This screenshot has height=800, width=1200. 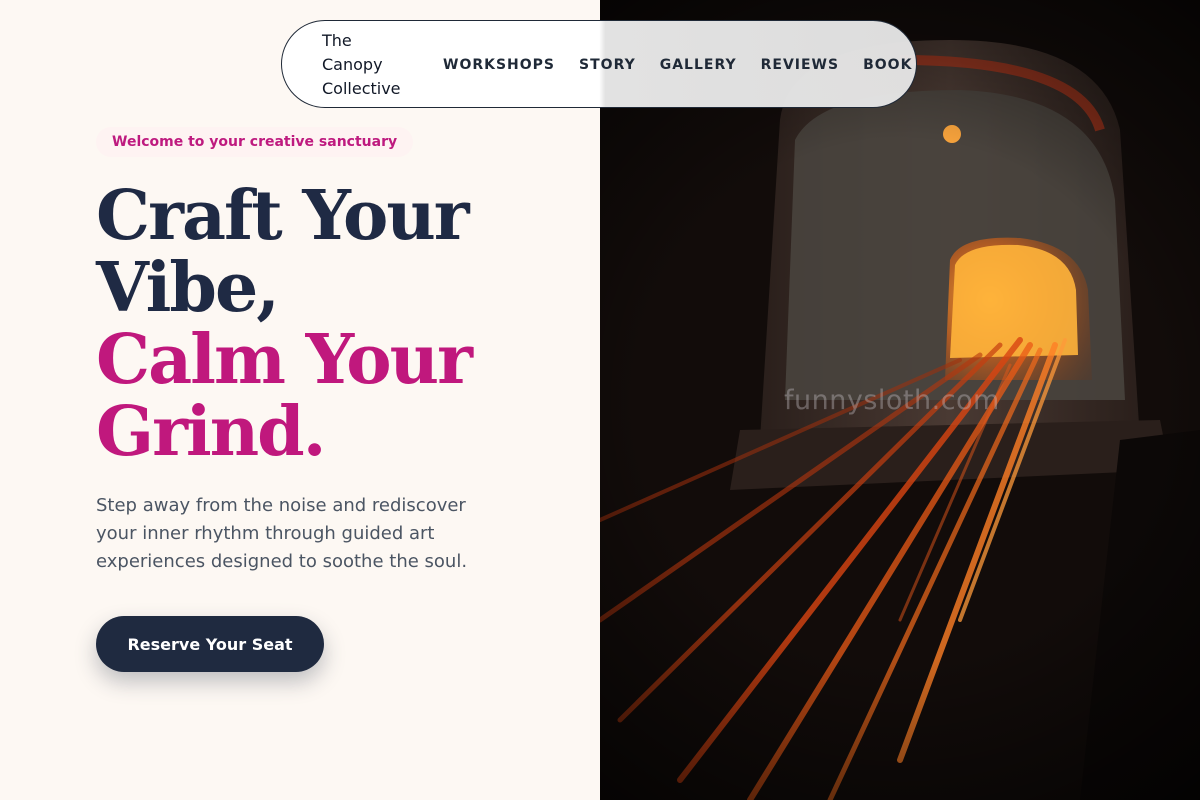 I want to click on brand-name-line1: The, so click(x=337, y=40).